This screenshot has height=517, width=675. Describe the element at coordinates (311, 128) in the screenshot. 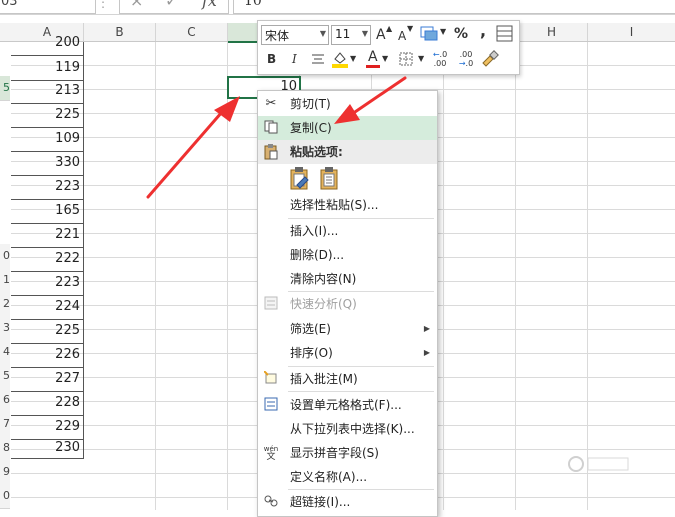

I see `menu-item-label: 复制(C)` at that location.